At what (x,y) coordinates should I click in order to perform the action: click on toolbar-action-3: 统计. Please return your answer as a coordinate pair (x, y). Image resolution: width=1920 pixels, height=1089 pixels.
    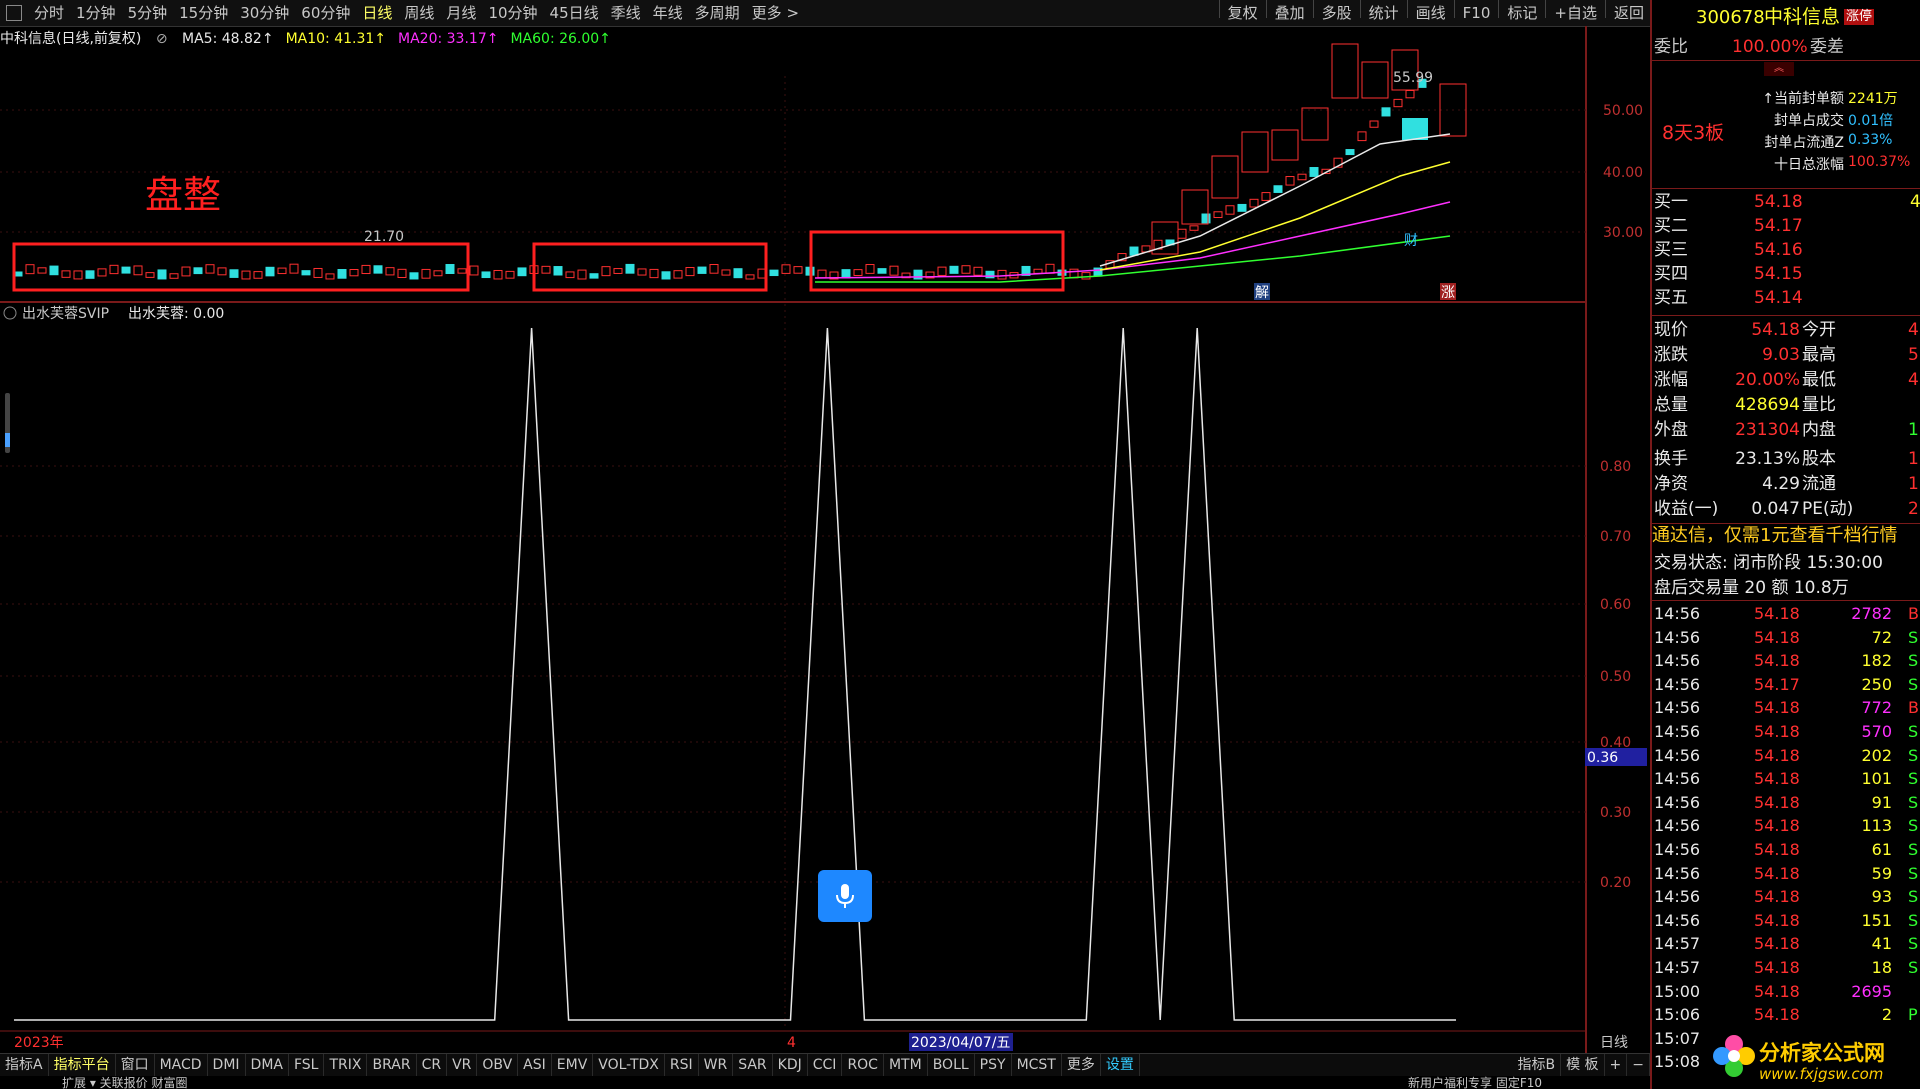
    Looking at the image, I should click on (1384, 13).